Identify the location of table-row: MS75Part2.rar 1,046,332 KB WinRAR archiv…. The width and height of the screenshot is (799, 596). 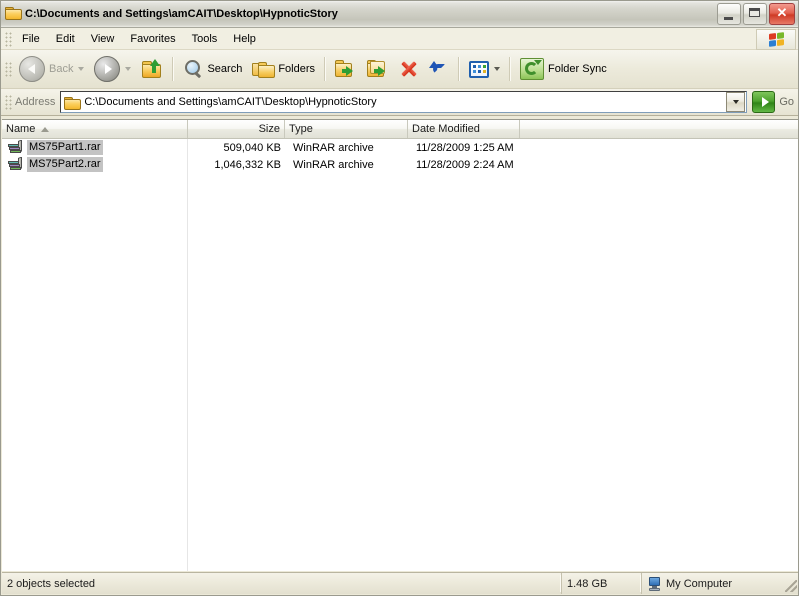
(400, 164).